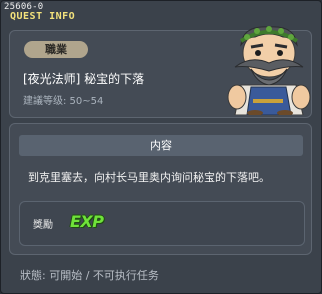 This screenshot has height=294, width=322. Describe the element at coordinates (43, 225) in the screenshot. I see `reward-label: 獎勵` at that location.